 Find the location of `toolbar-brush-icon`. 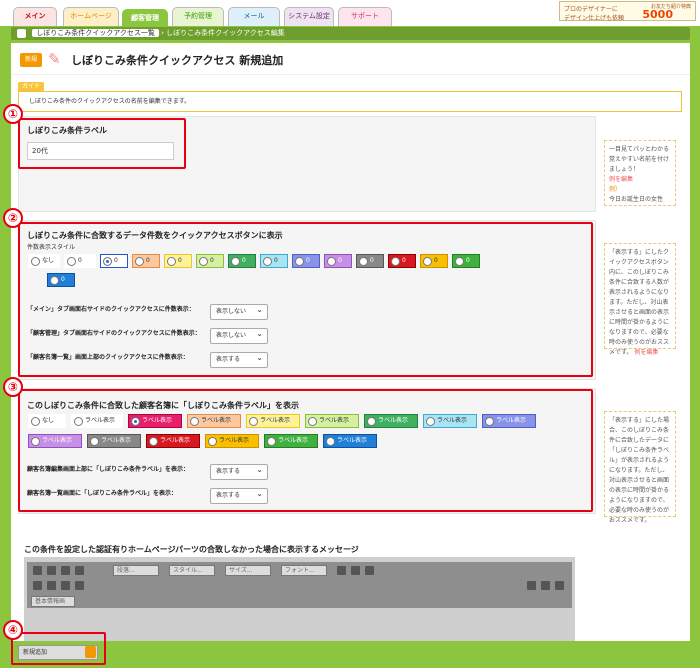

toolbar-brush-icon is located at coordinates (65, 570).